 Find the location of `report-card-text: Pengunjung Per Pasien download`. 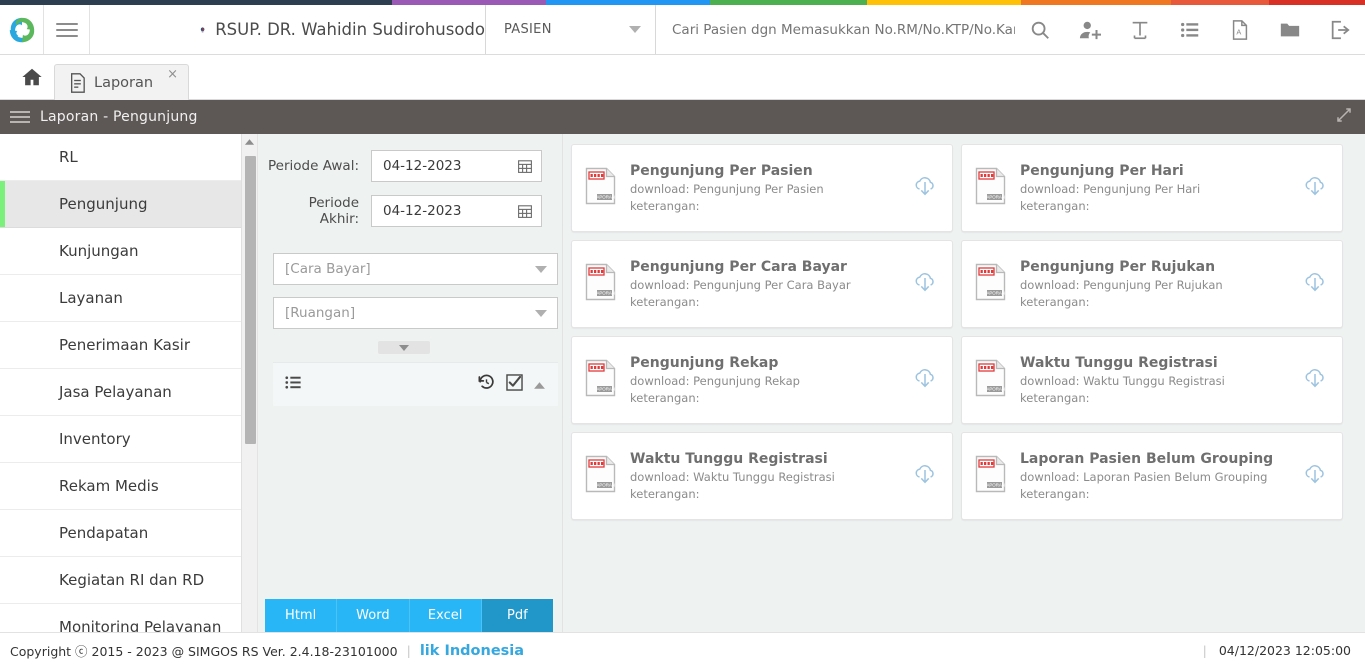

report-card-text: Pengunjung Per Pasien download is located at coordinates (771, 188).